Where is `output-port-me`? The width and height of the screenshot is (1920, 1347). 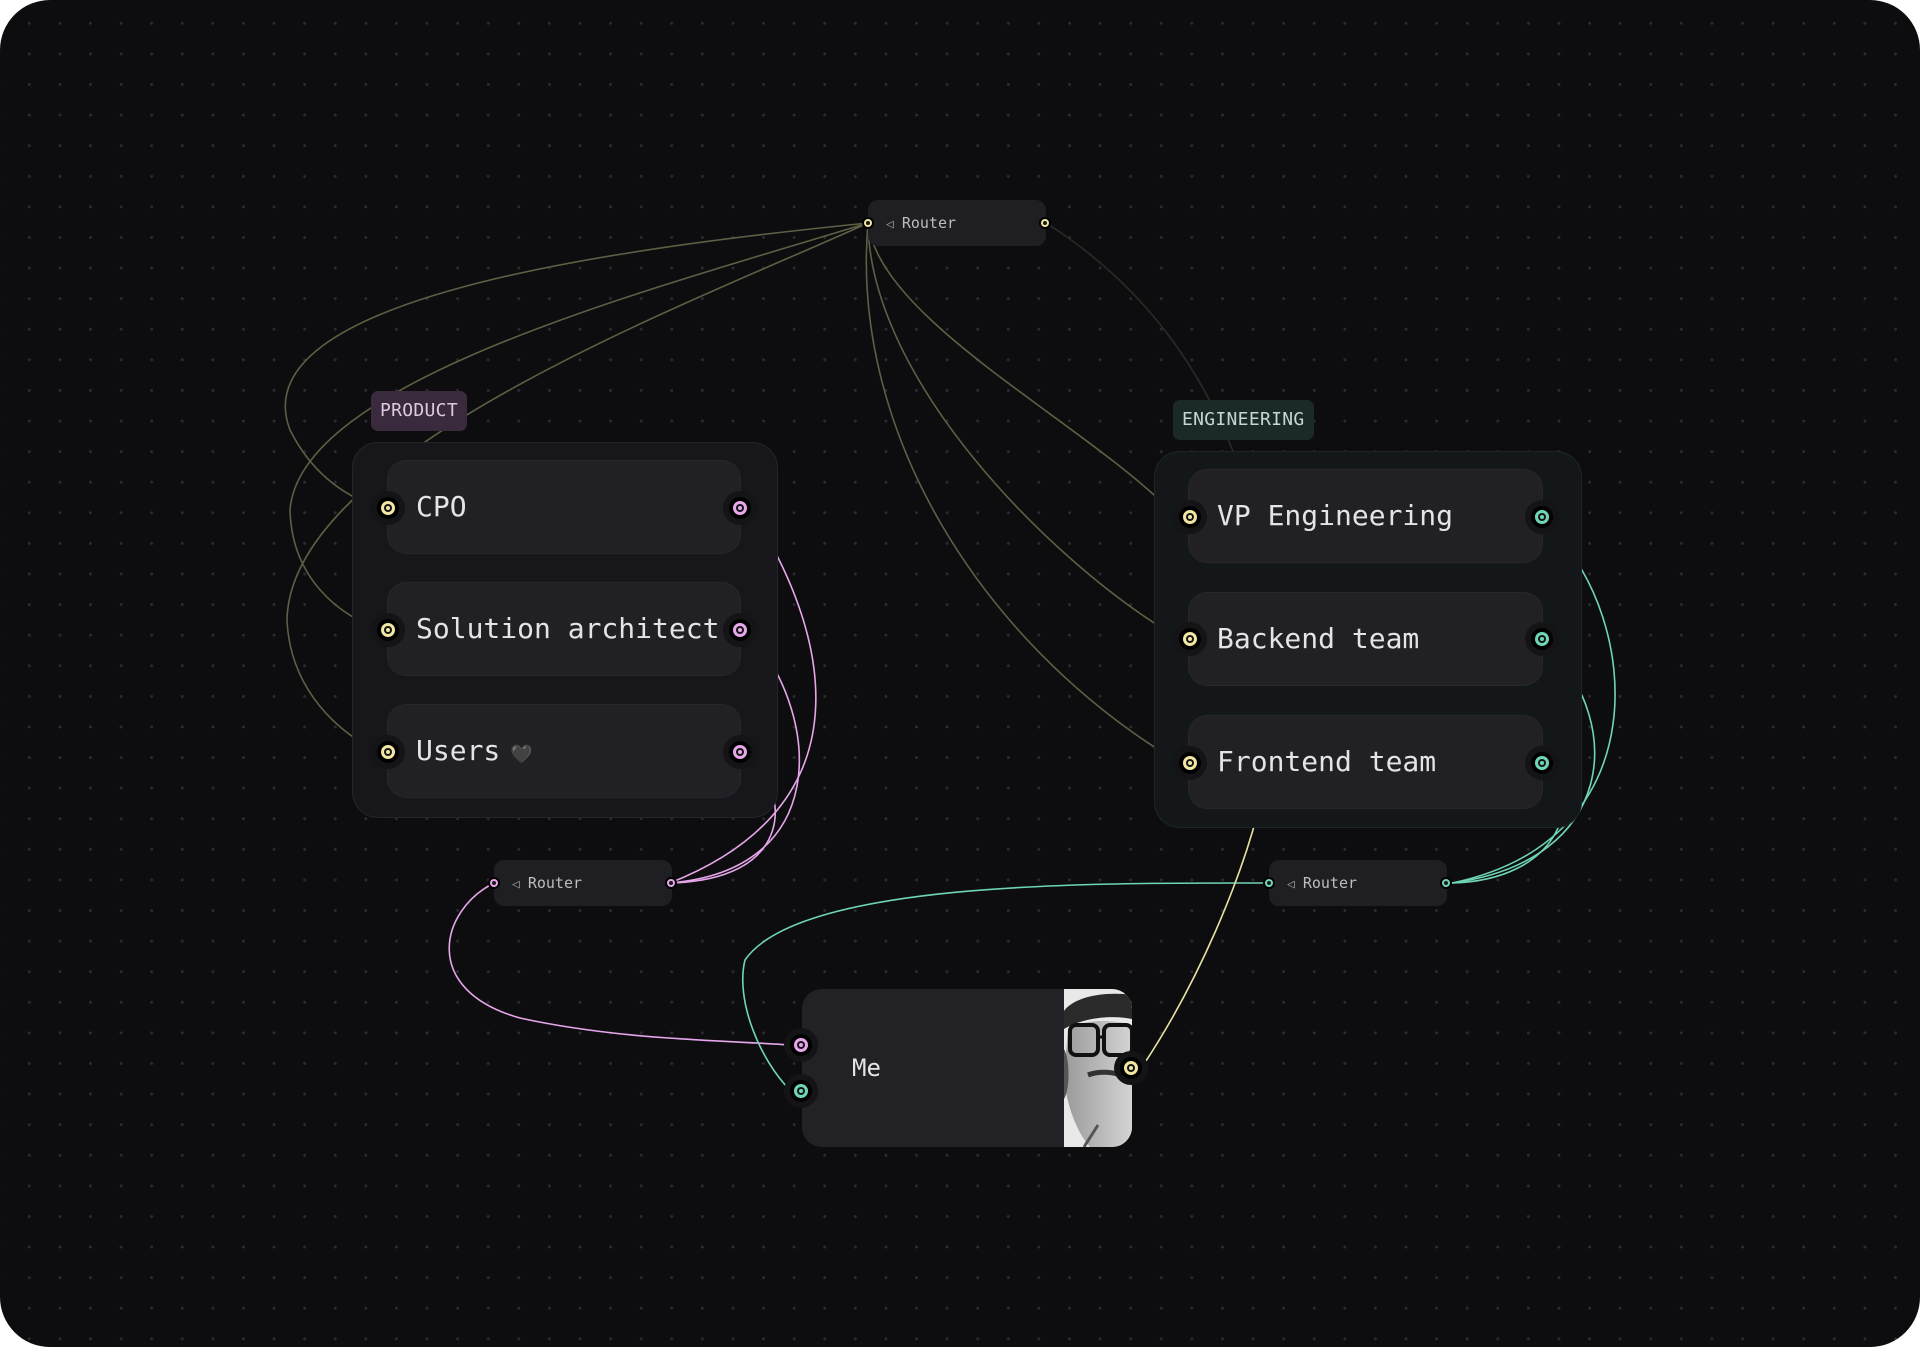 output-port-me is located at coordinates (1131, 1068).